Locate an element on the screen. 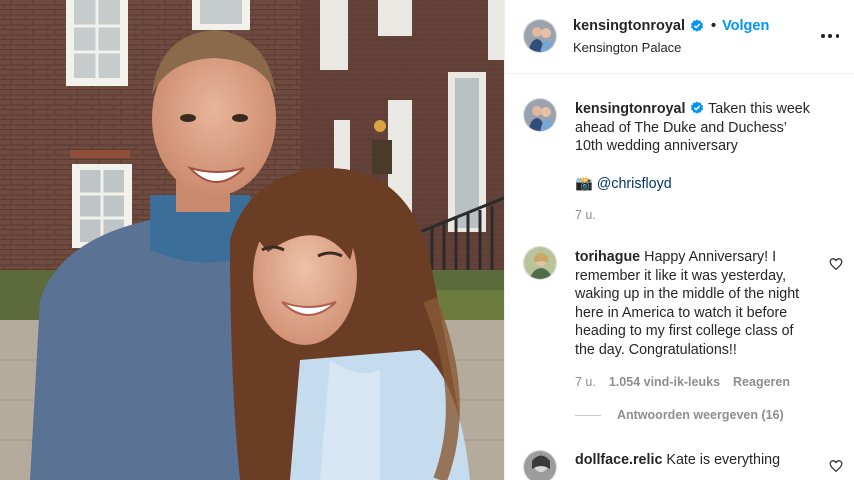 The width and height of the screenshot is (854, 480). caption-meta: 7 u. is located at coordinates (585, 215).